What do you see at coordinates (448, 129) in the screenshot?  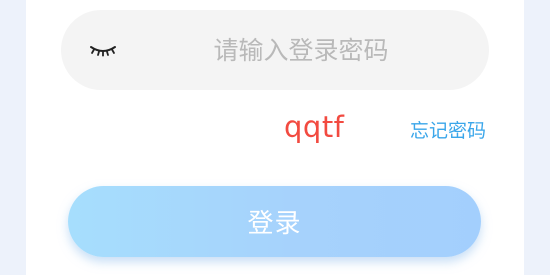 I see `forgot-password-link: 忘记密码` at bounding box center [448, 129].